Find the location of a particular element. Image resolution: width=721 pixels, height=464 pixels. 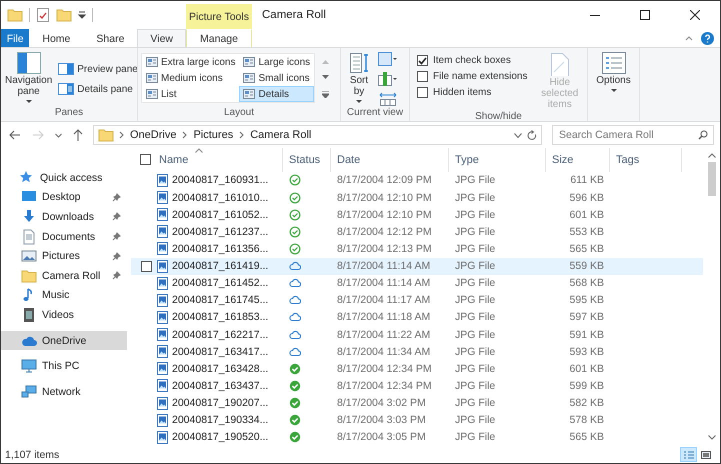

layout-option: Large icons is located at coordinates (276, 62).